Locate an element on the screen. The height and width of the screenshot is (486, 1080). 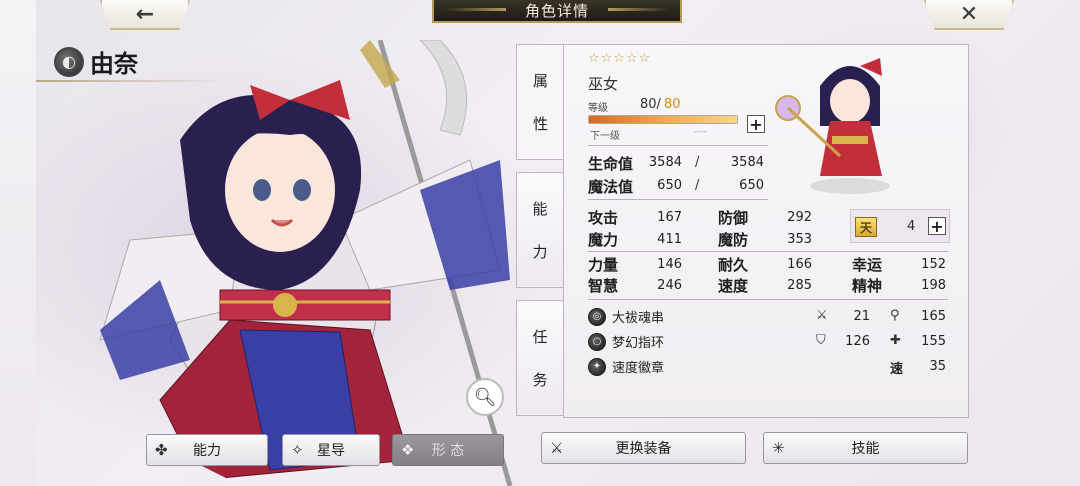
change-equipment-label: 更换装备 is located at coordinates (643, 449).